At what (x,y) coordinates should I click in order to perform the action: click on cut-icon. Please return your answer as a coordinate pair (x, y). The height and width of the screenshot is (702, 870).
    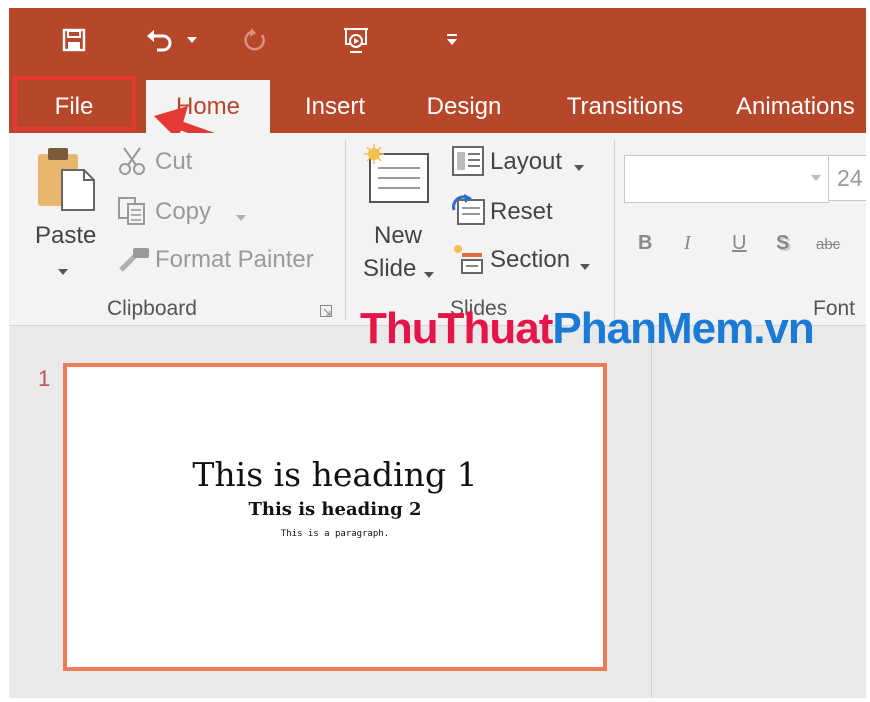
    Looking at the image, I should click on (133, 163).